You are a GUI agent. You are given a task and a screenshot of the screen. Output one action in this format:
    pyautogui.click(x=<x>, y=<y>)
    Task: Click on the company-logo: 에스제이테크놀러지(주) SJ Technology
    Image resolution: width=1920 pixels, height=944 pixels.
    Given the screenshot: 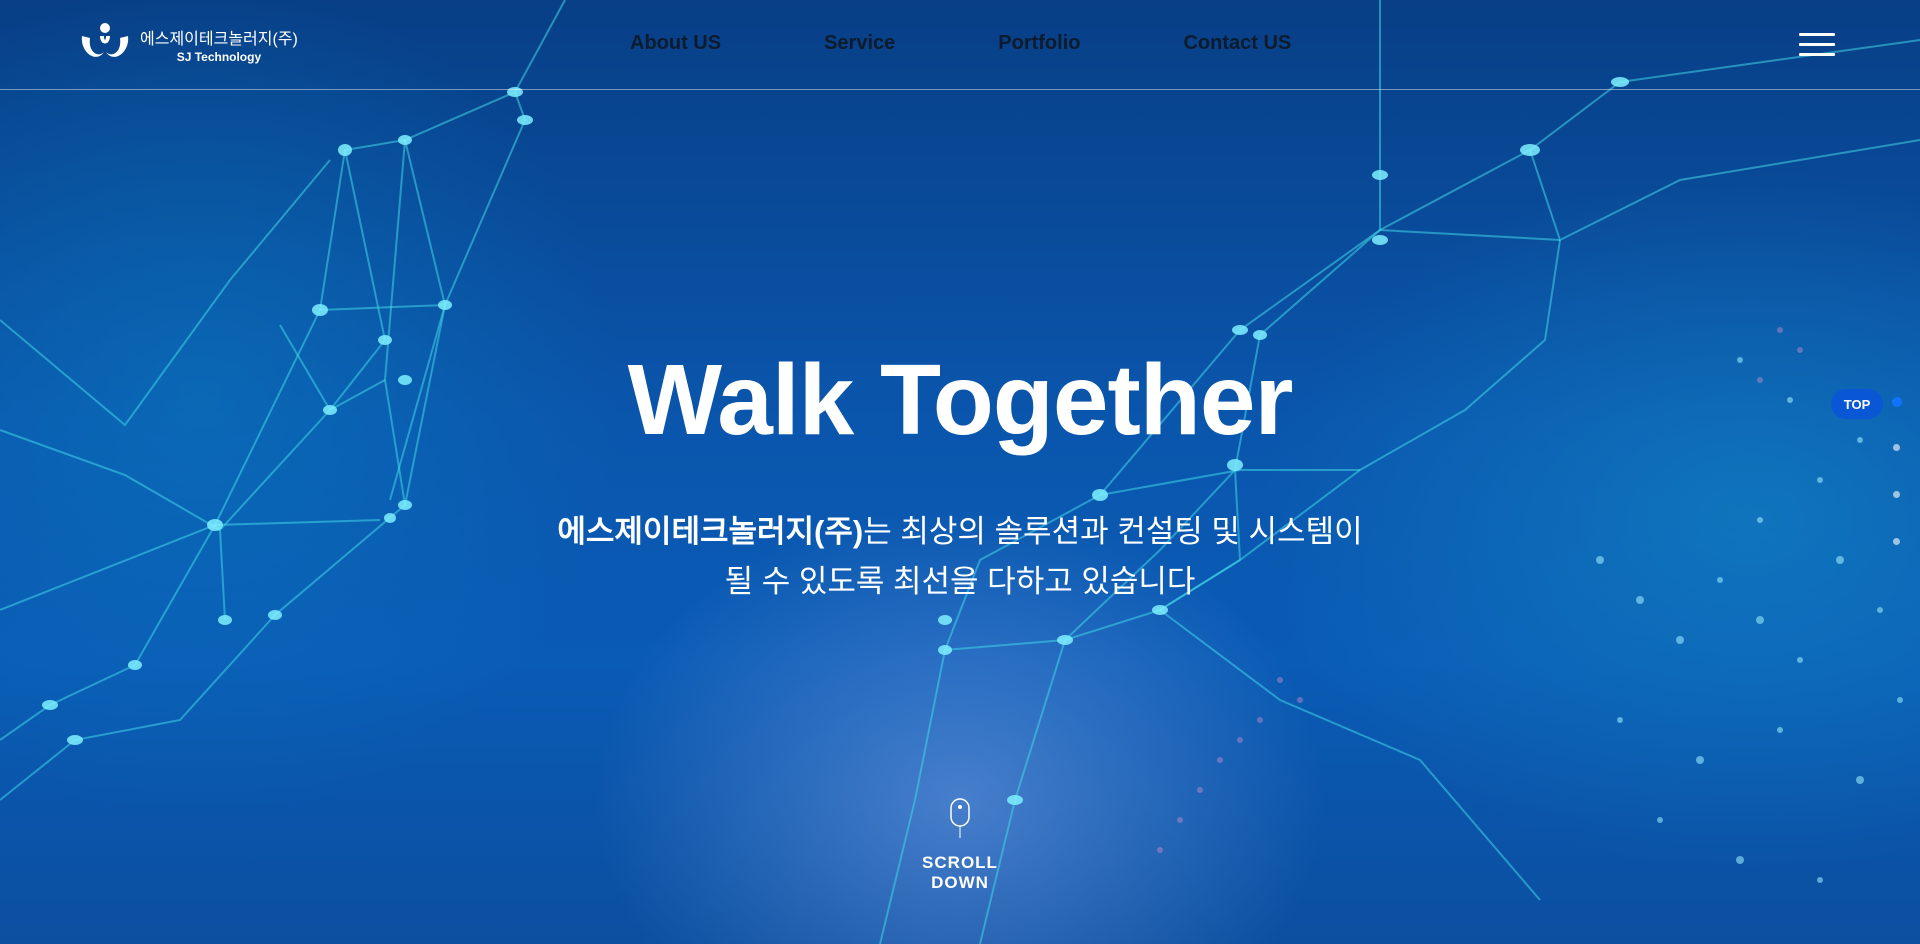 What is the action you would take?
    pyautogui.click(x=188, y=44)
    